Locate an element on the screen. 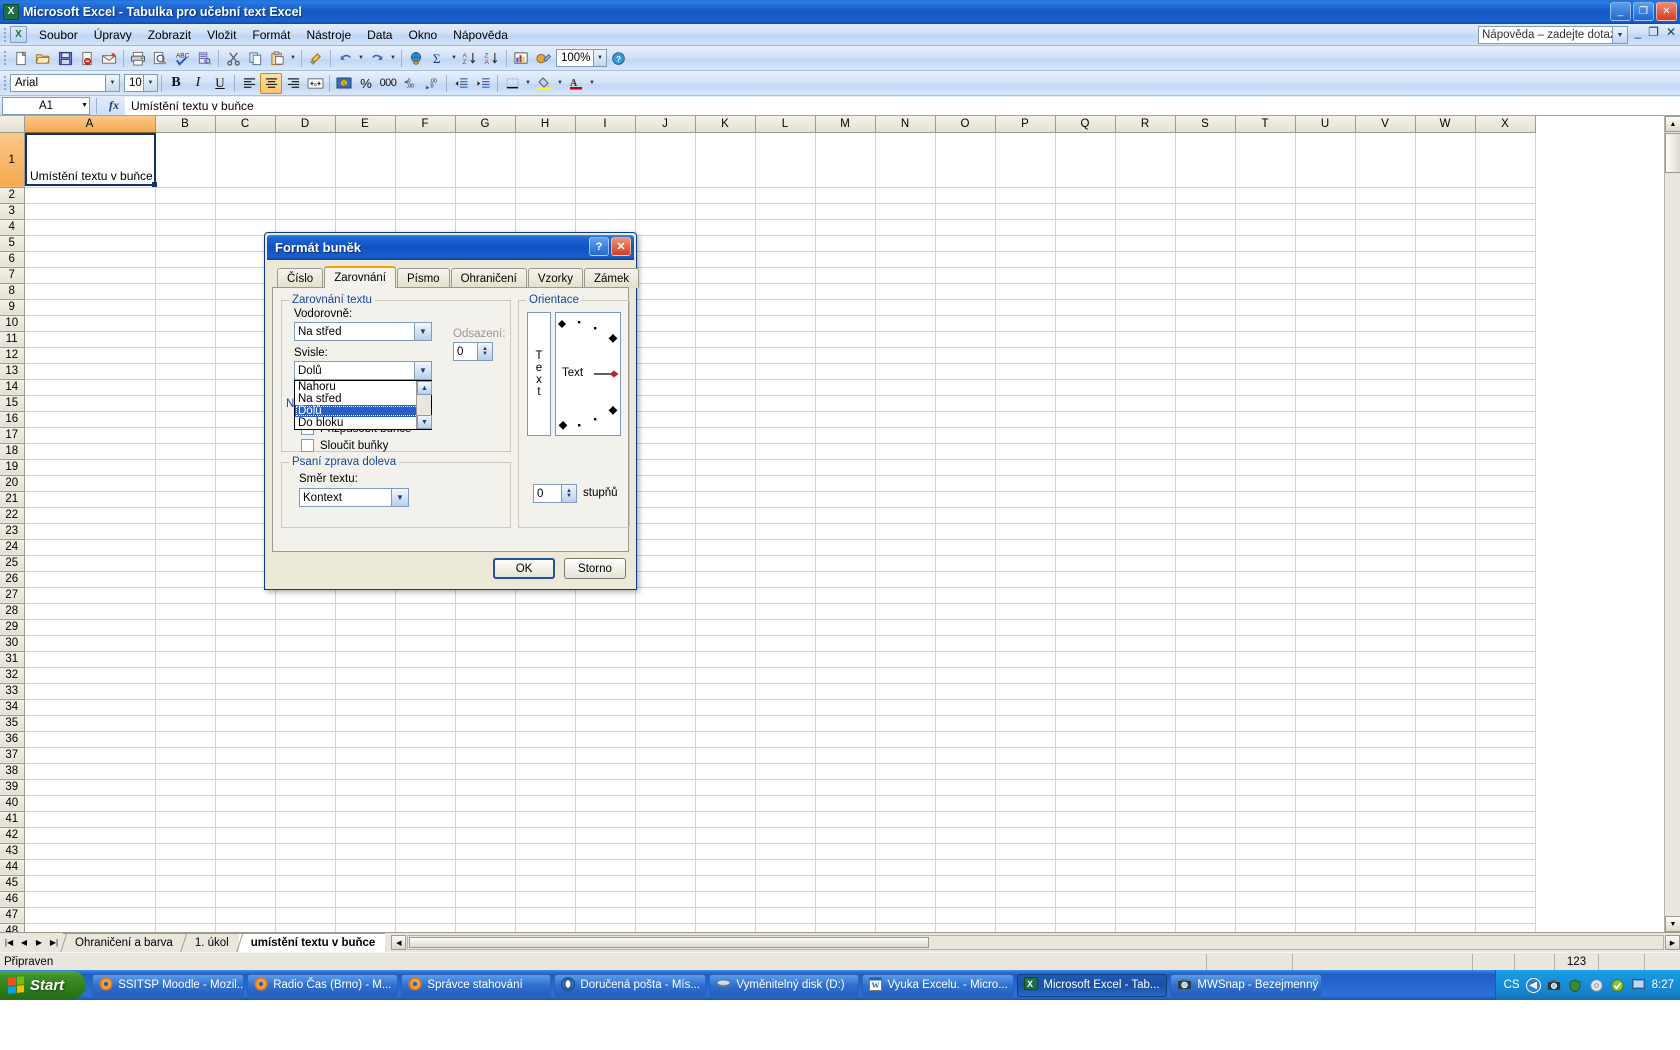 This screenshot has height=1050, width=1680. cell-M29 is located at coordinates (845, 627).